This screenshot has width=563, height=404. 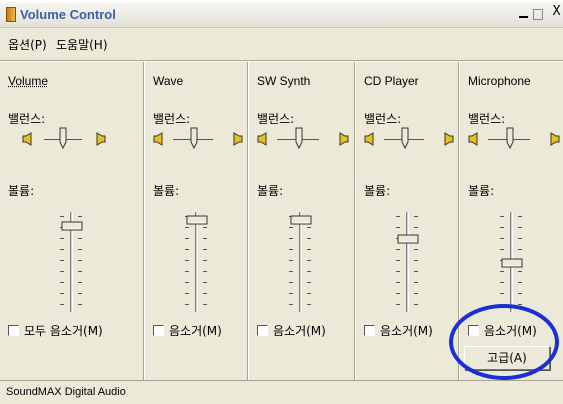 What do you see at coordinates (82, 44) in the screenshot?
I see `menu-help: 도움말(H)` at bounding box center [82, 44].